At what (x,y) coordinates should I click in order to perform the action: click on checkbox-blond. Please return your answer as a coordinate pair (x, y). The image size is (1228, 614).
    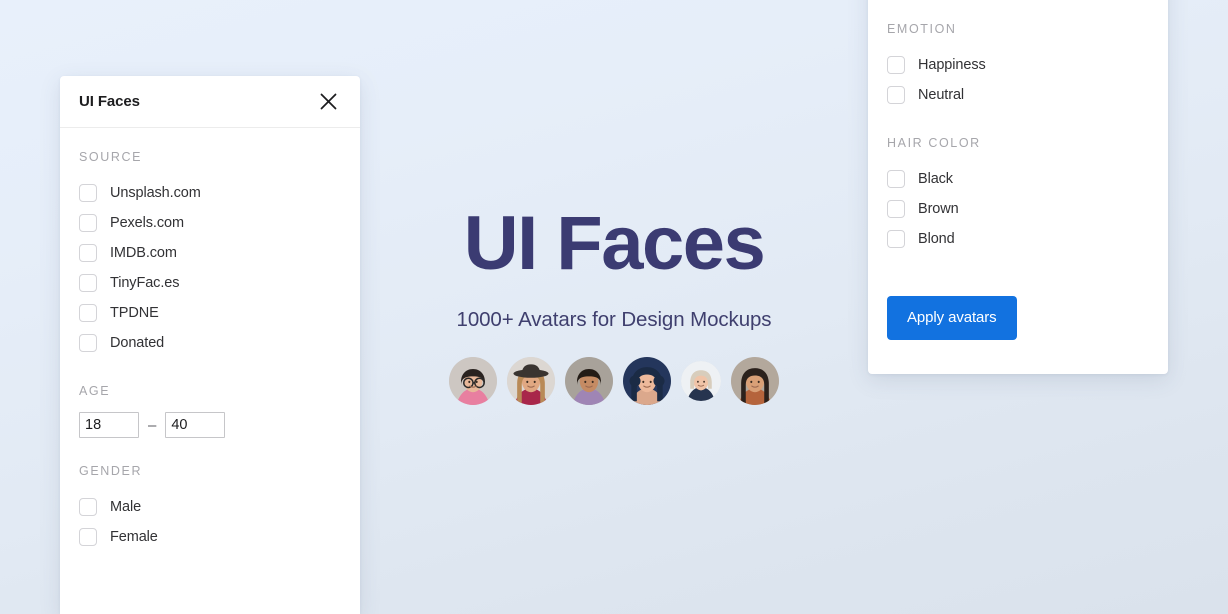
    Looking at the image, I should click on (896, 239).